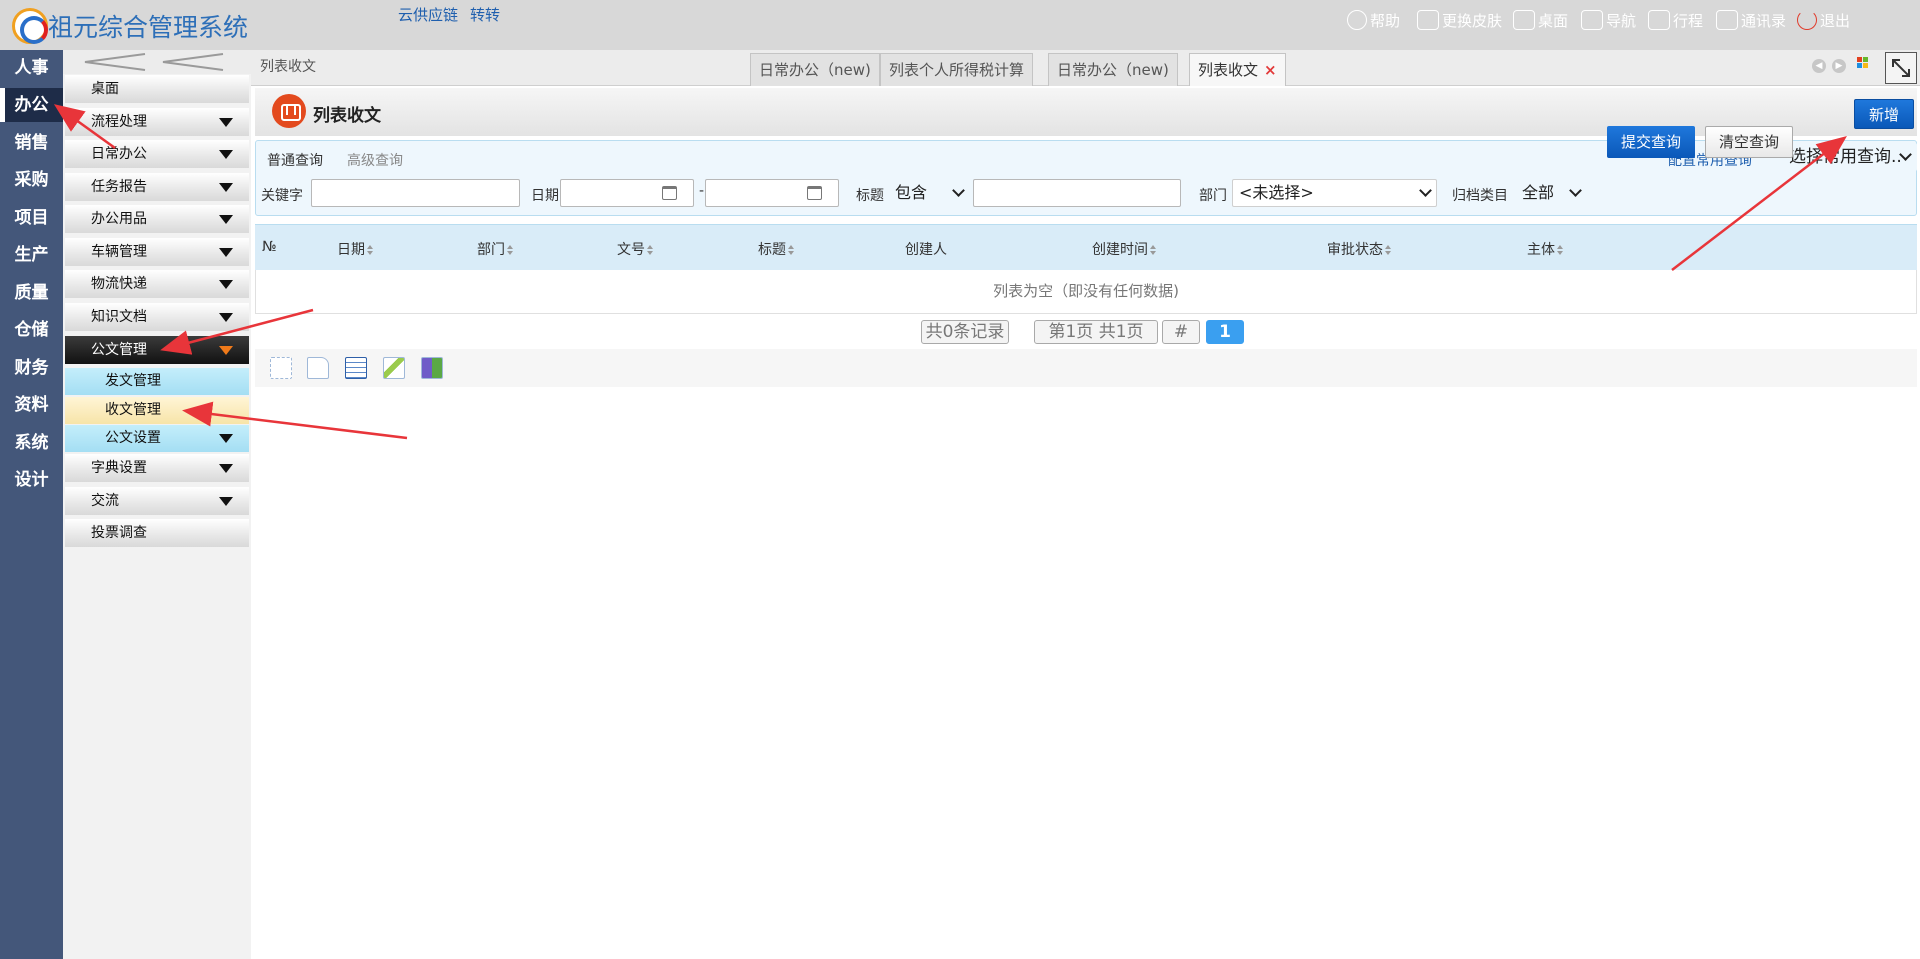 The height and width of the screenshot is (959, 1920). Describe the element at coordinates (119, 219) in the screenshot. I see `menu-office-supplies-label: 办公用品` at that location.